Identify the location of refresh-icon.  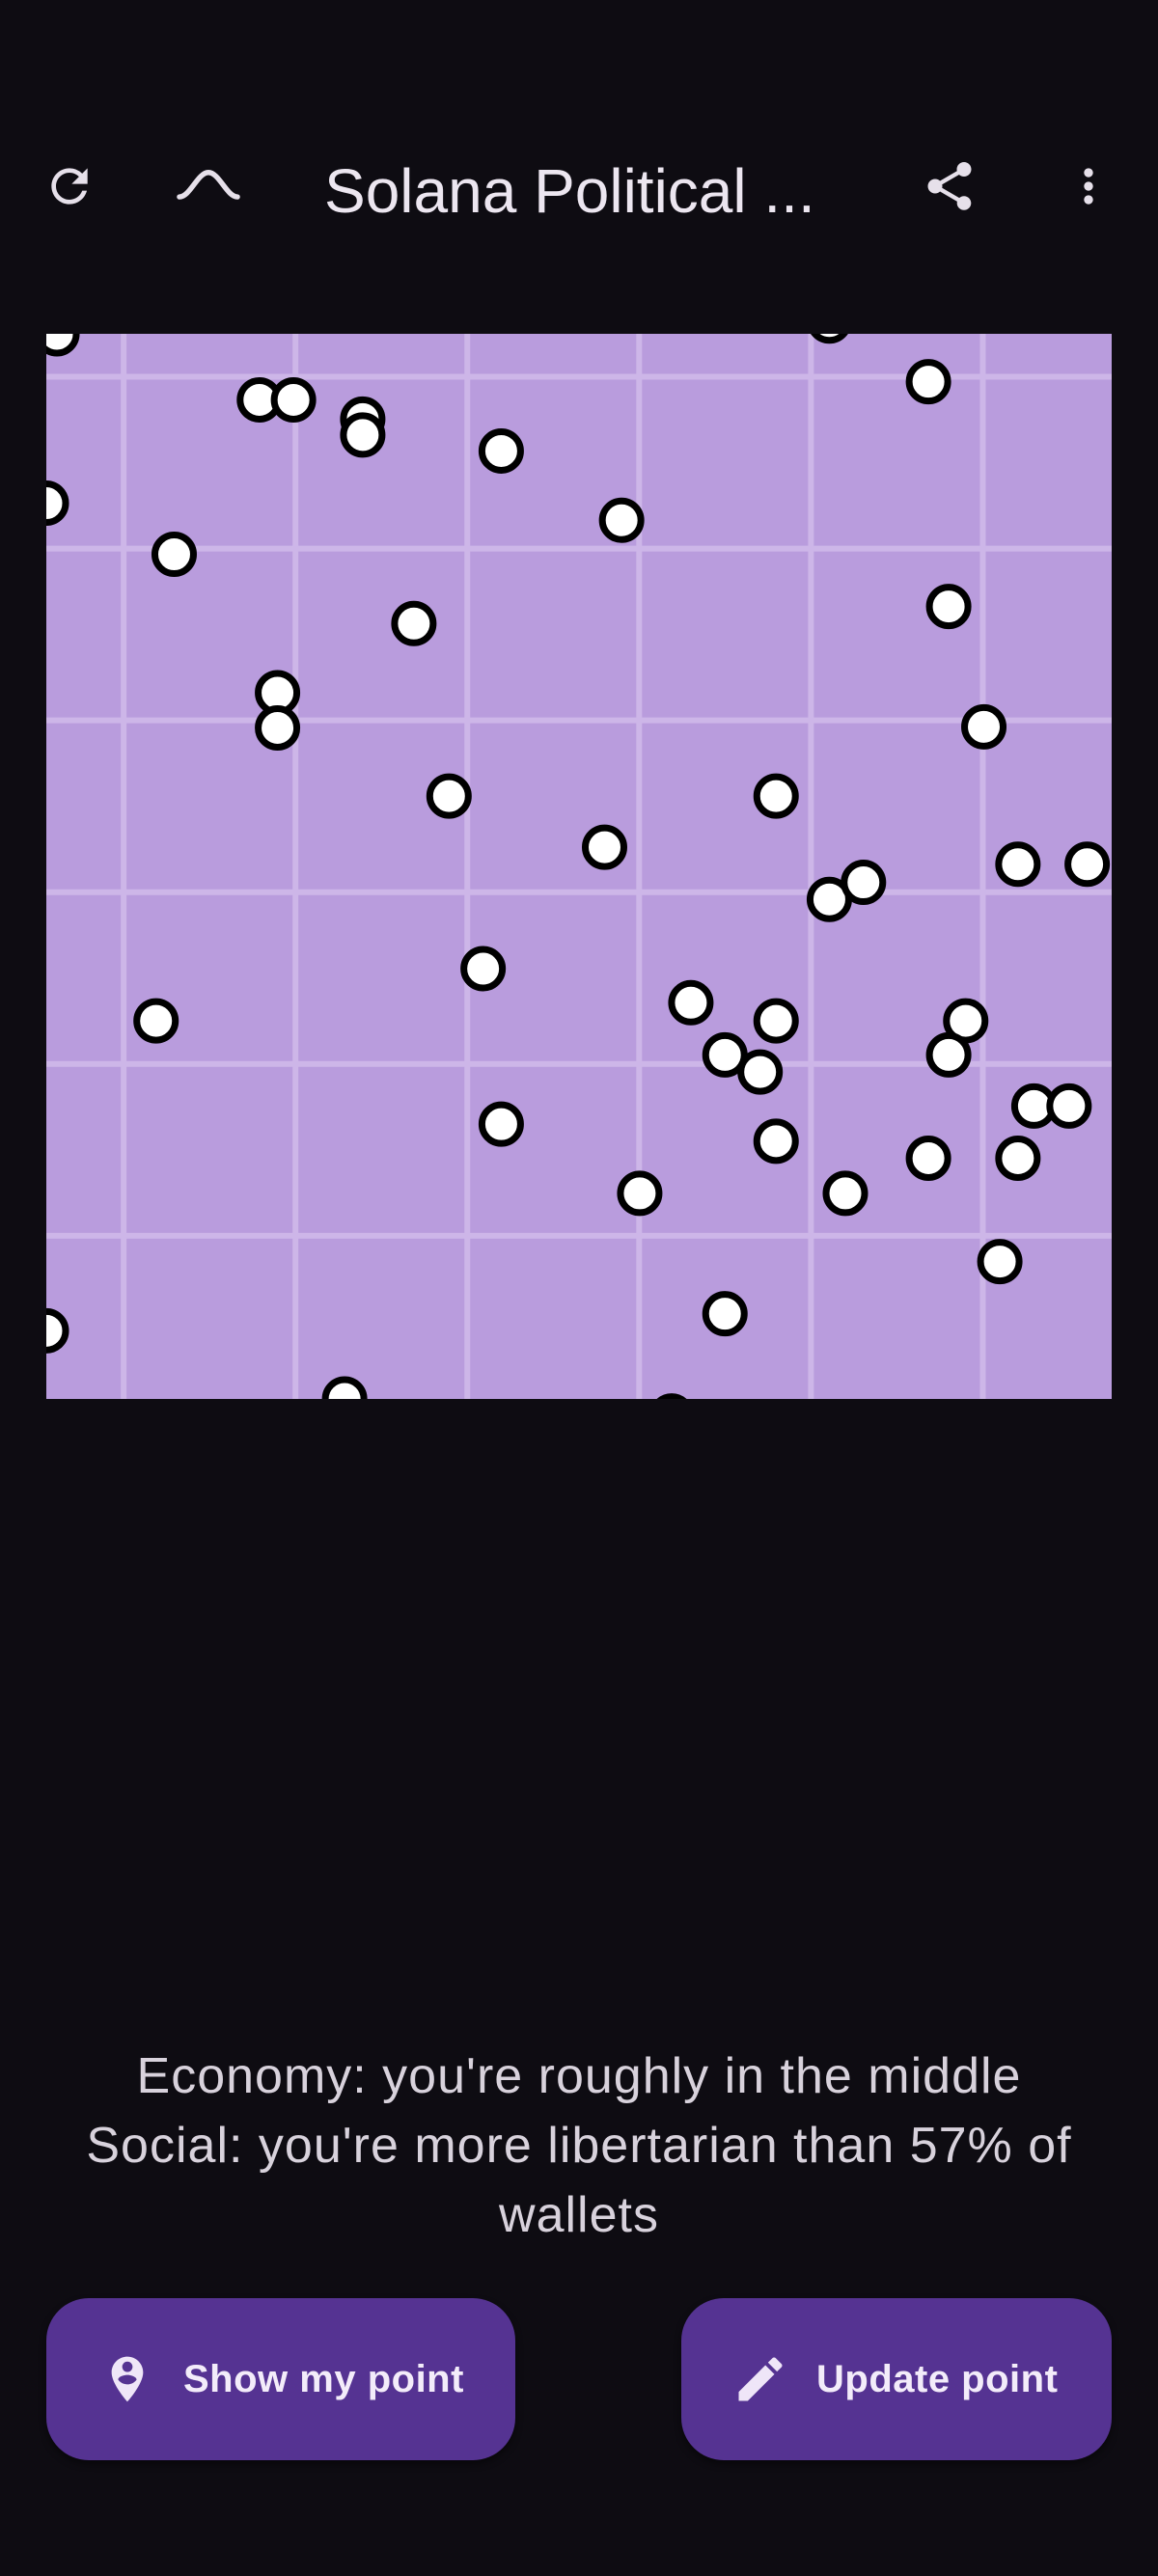
(69, 186).